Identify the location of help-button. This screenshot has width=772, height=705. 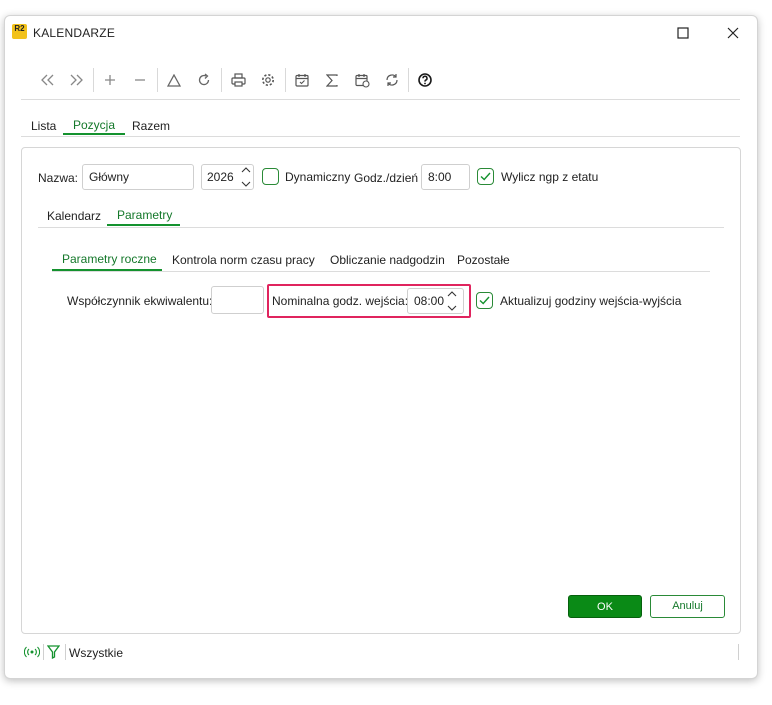
(425, 80).